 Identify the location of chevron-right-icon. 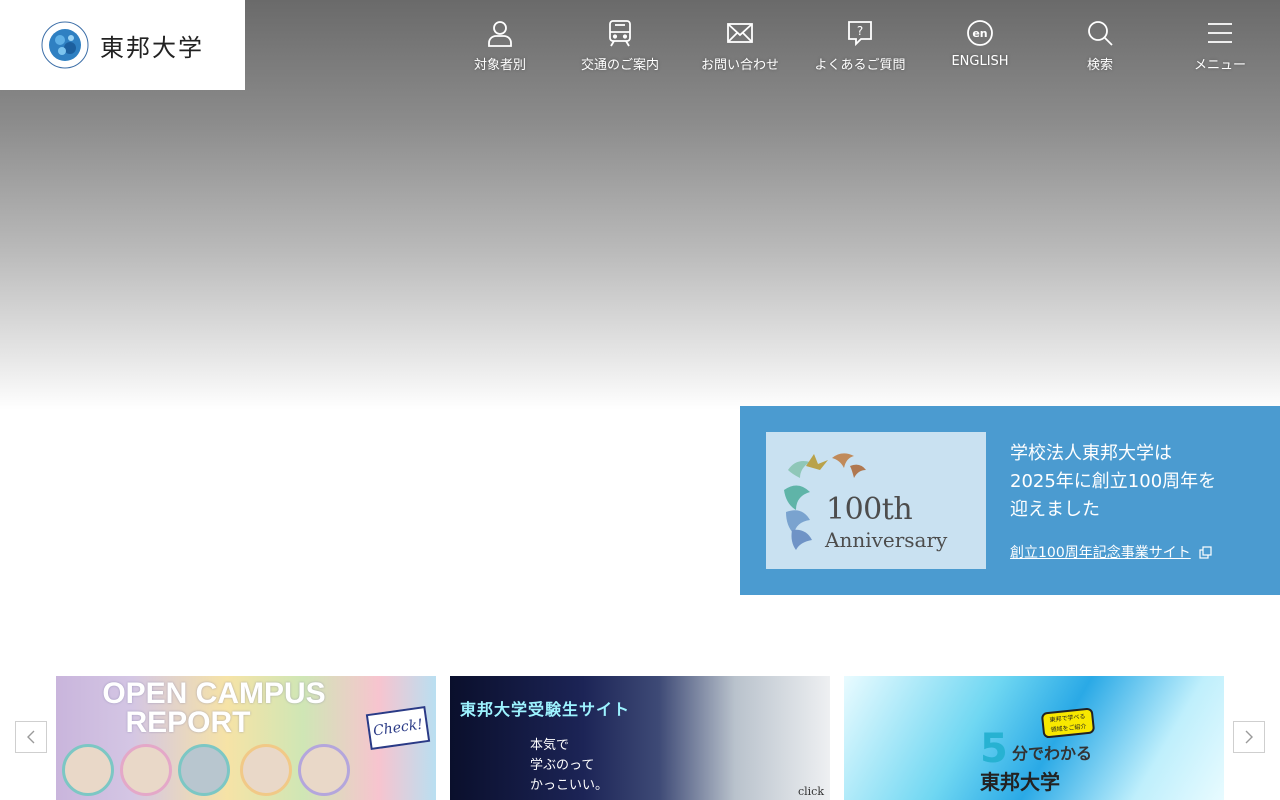
(1249, 737).